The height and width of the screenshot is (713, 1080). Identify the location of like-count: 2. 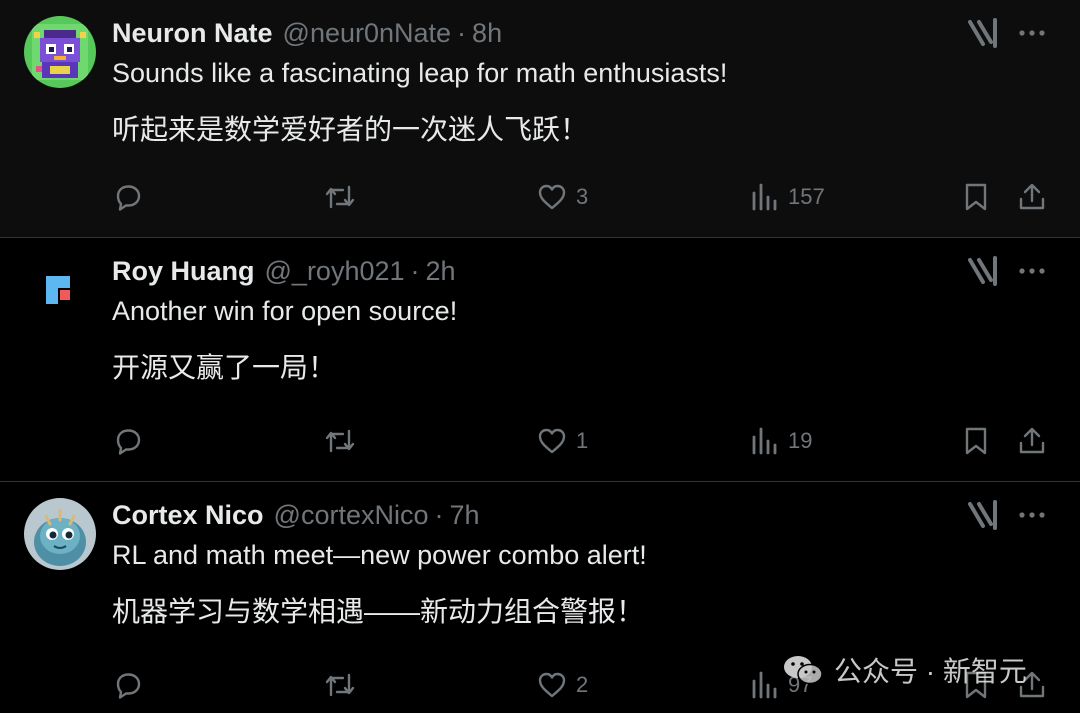
(582, 684).